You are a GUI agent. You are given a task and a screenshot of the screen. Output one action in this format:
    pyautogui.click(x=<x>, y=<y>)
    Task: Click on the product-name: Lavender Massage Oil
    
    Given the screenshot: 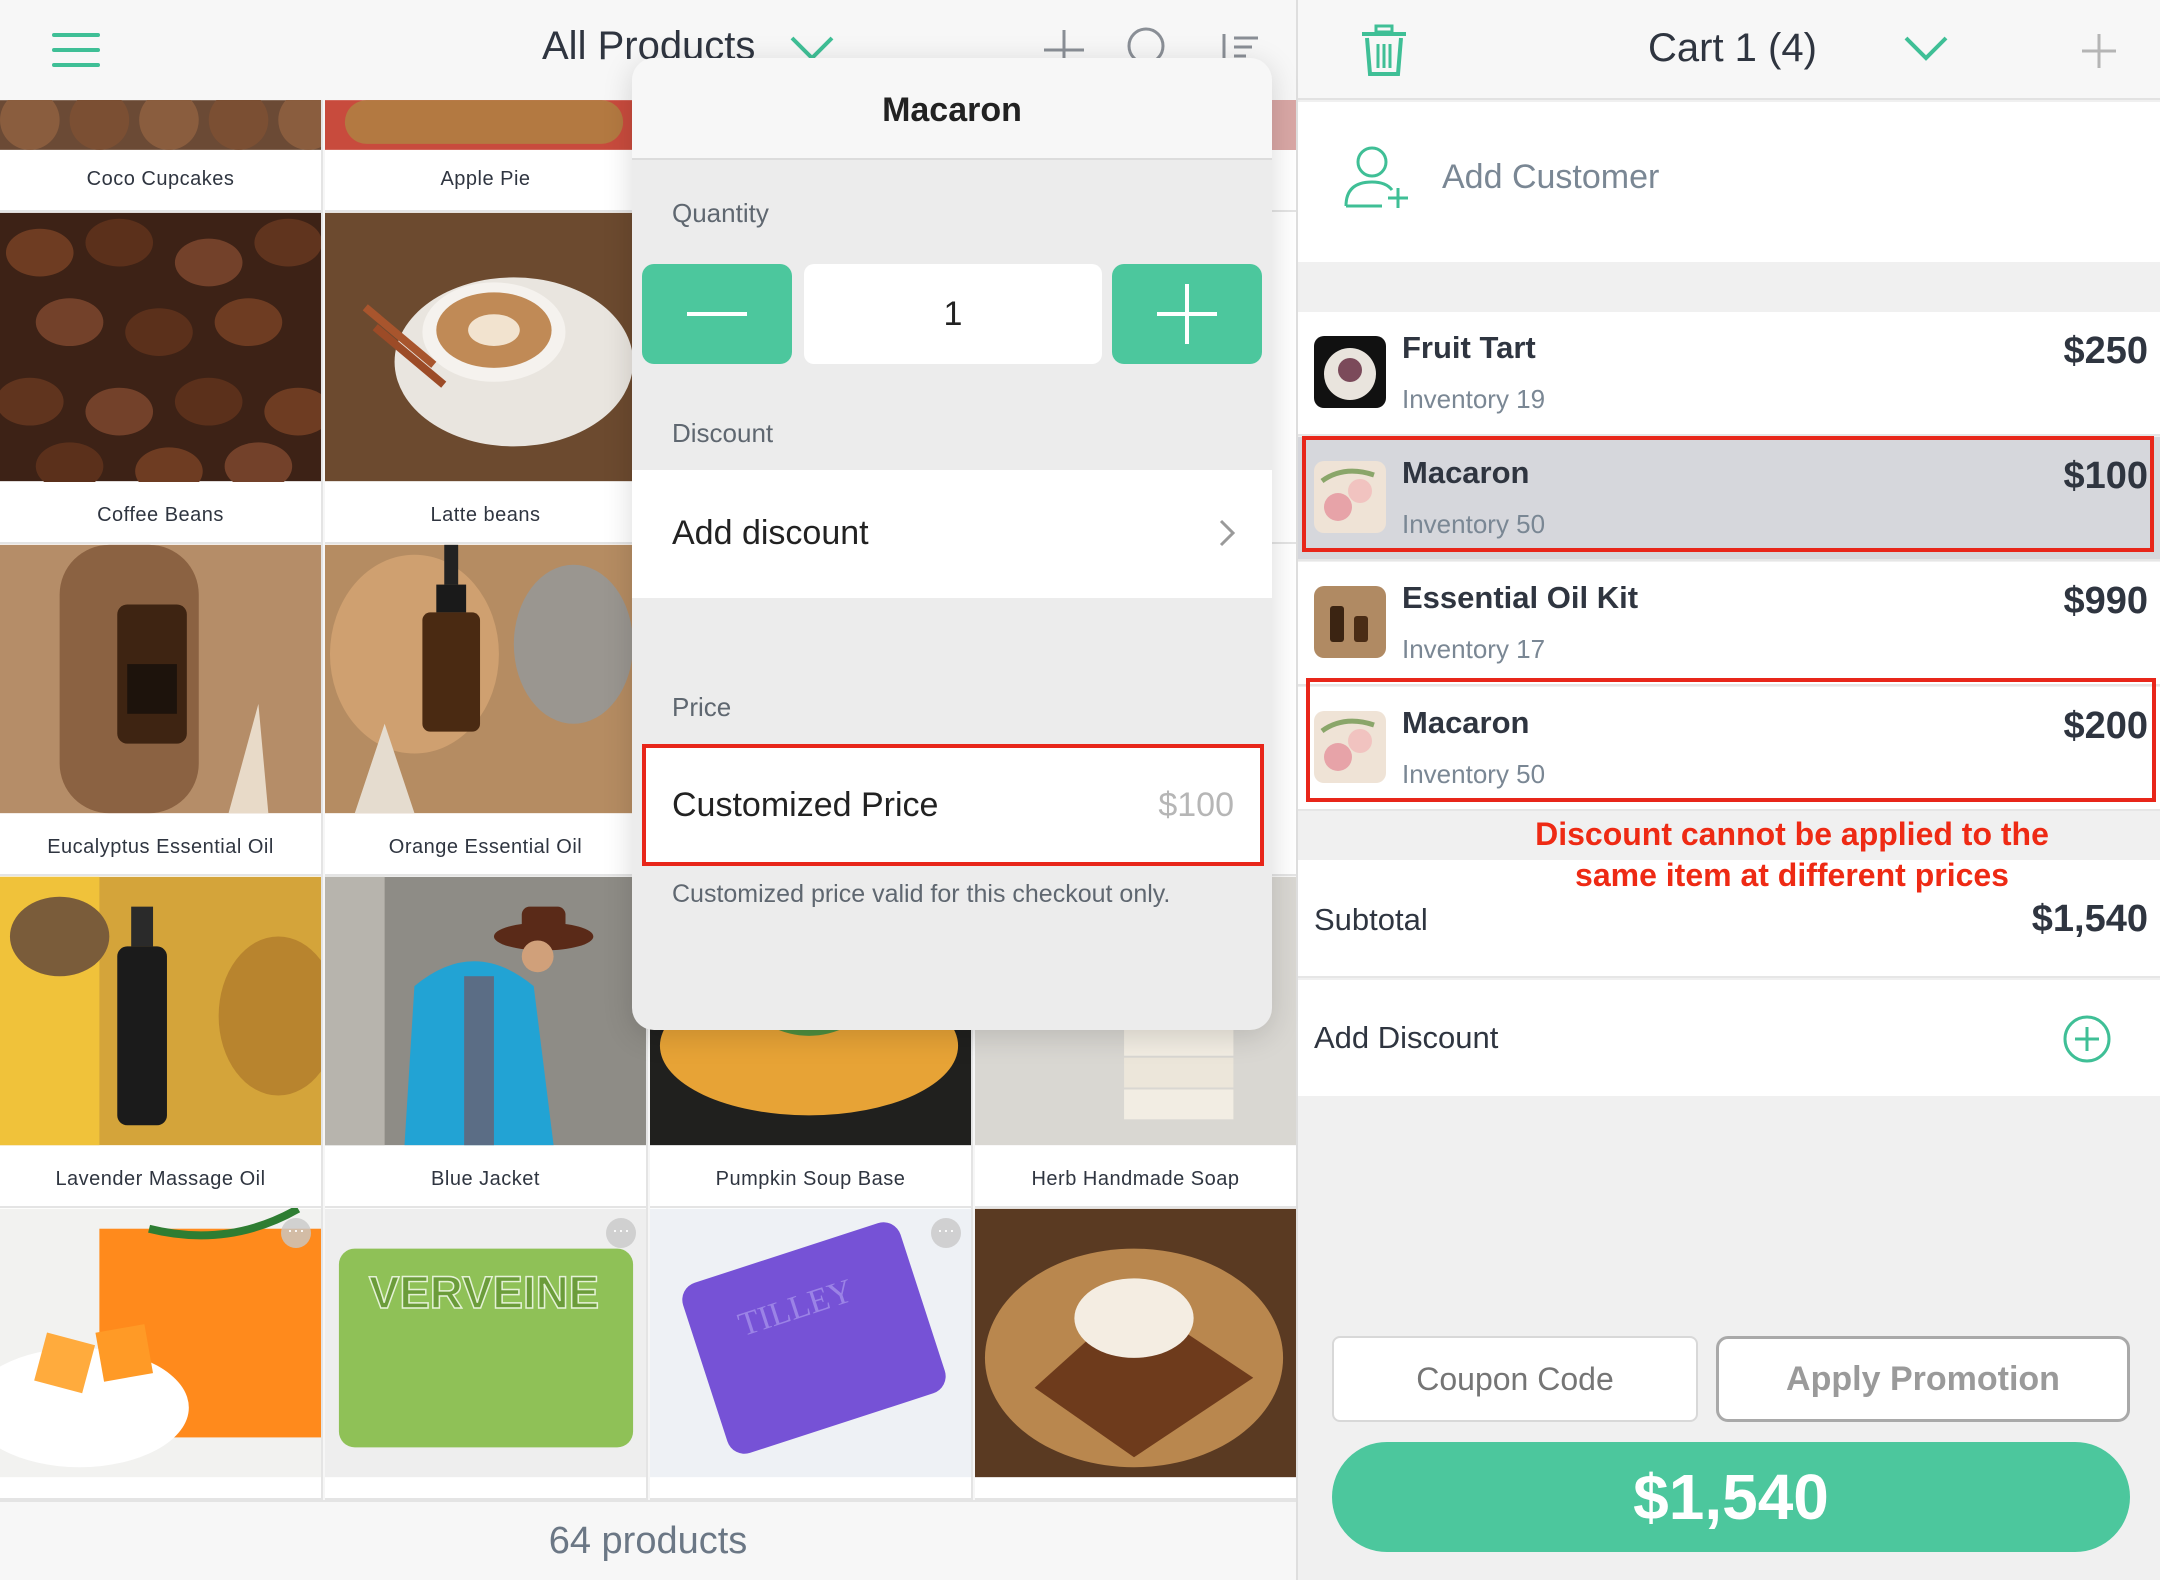 What is the action you would take?
    pyautogui.click(x=160, y=1179)
    